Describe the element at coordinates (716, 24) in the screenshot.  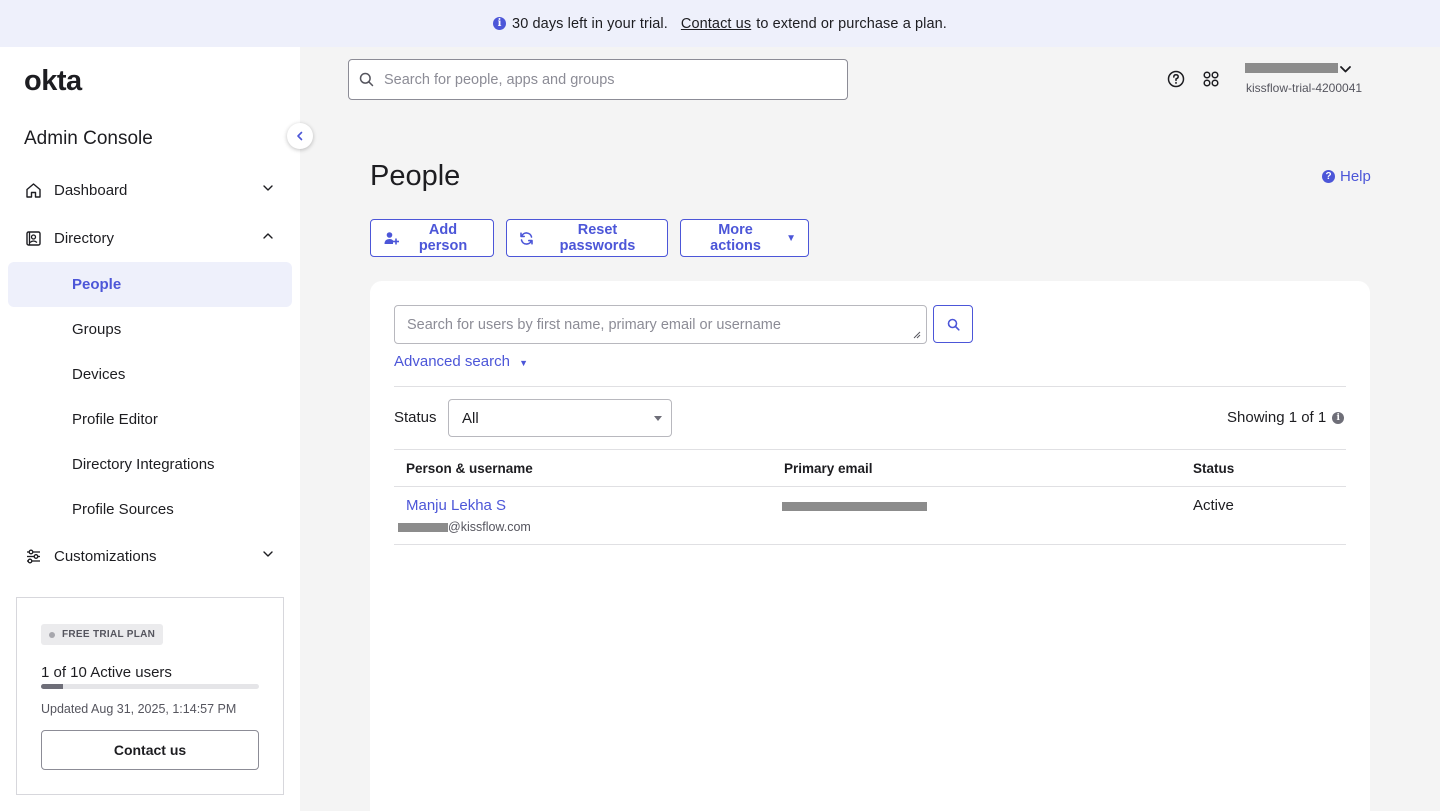
I see `contact-us-link: Contact us` at that location.